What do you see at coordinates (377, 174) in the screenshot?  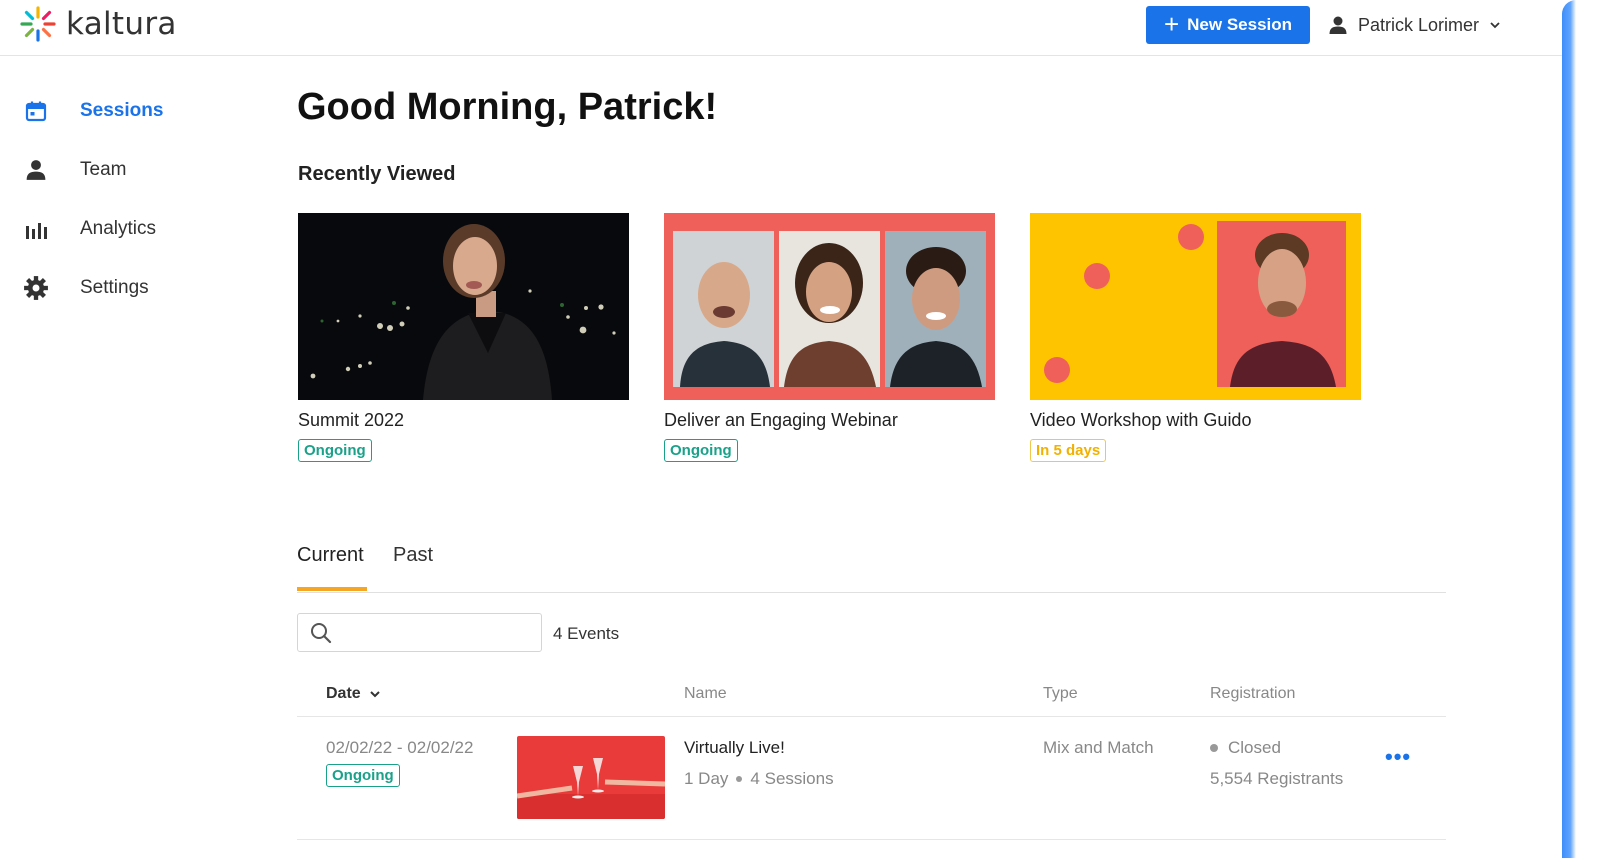 I see `recently-viewed-heading: Recently Viewed` at bounding box center [377, 174].